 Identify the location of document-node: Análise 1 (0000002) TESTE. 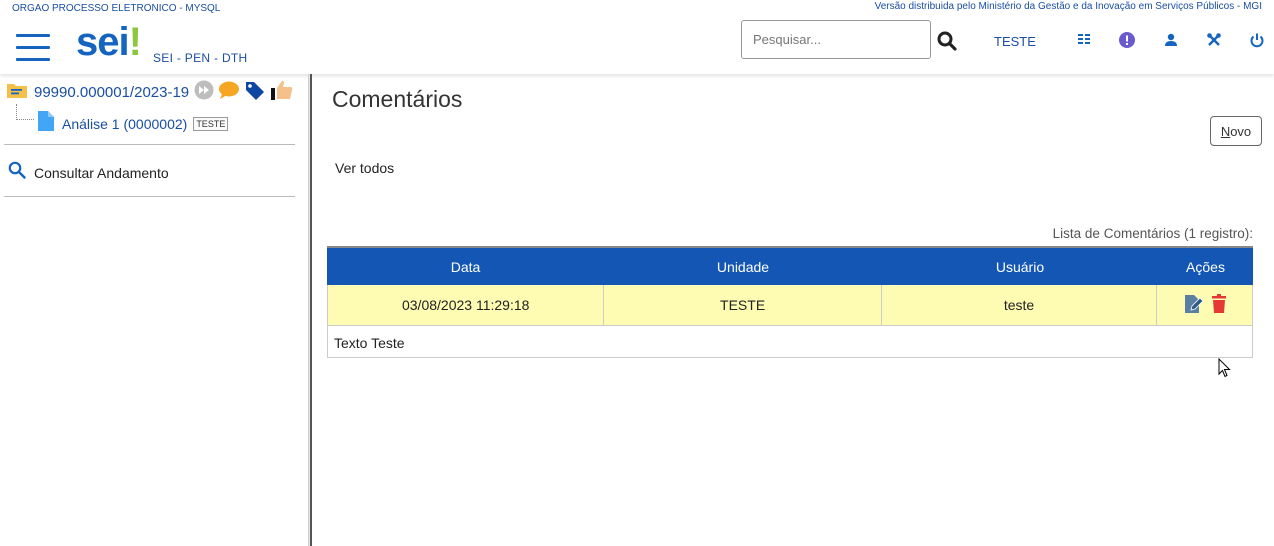
(133, 123).